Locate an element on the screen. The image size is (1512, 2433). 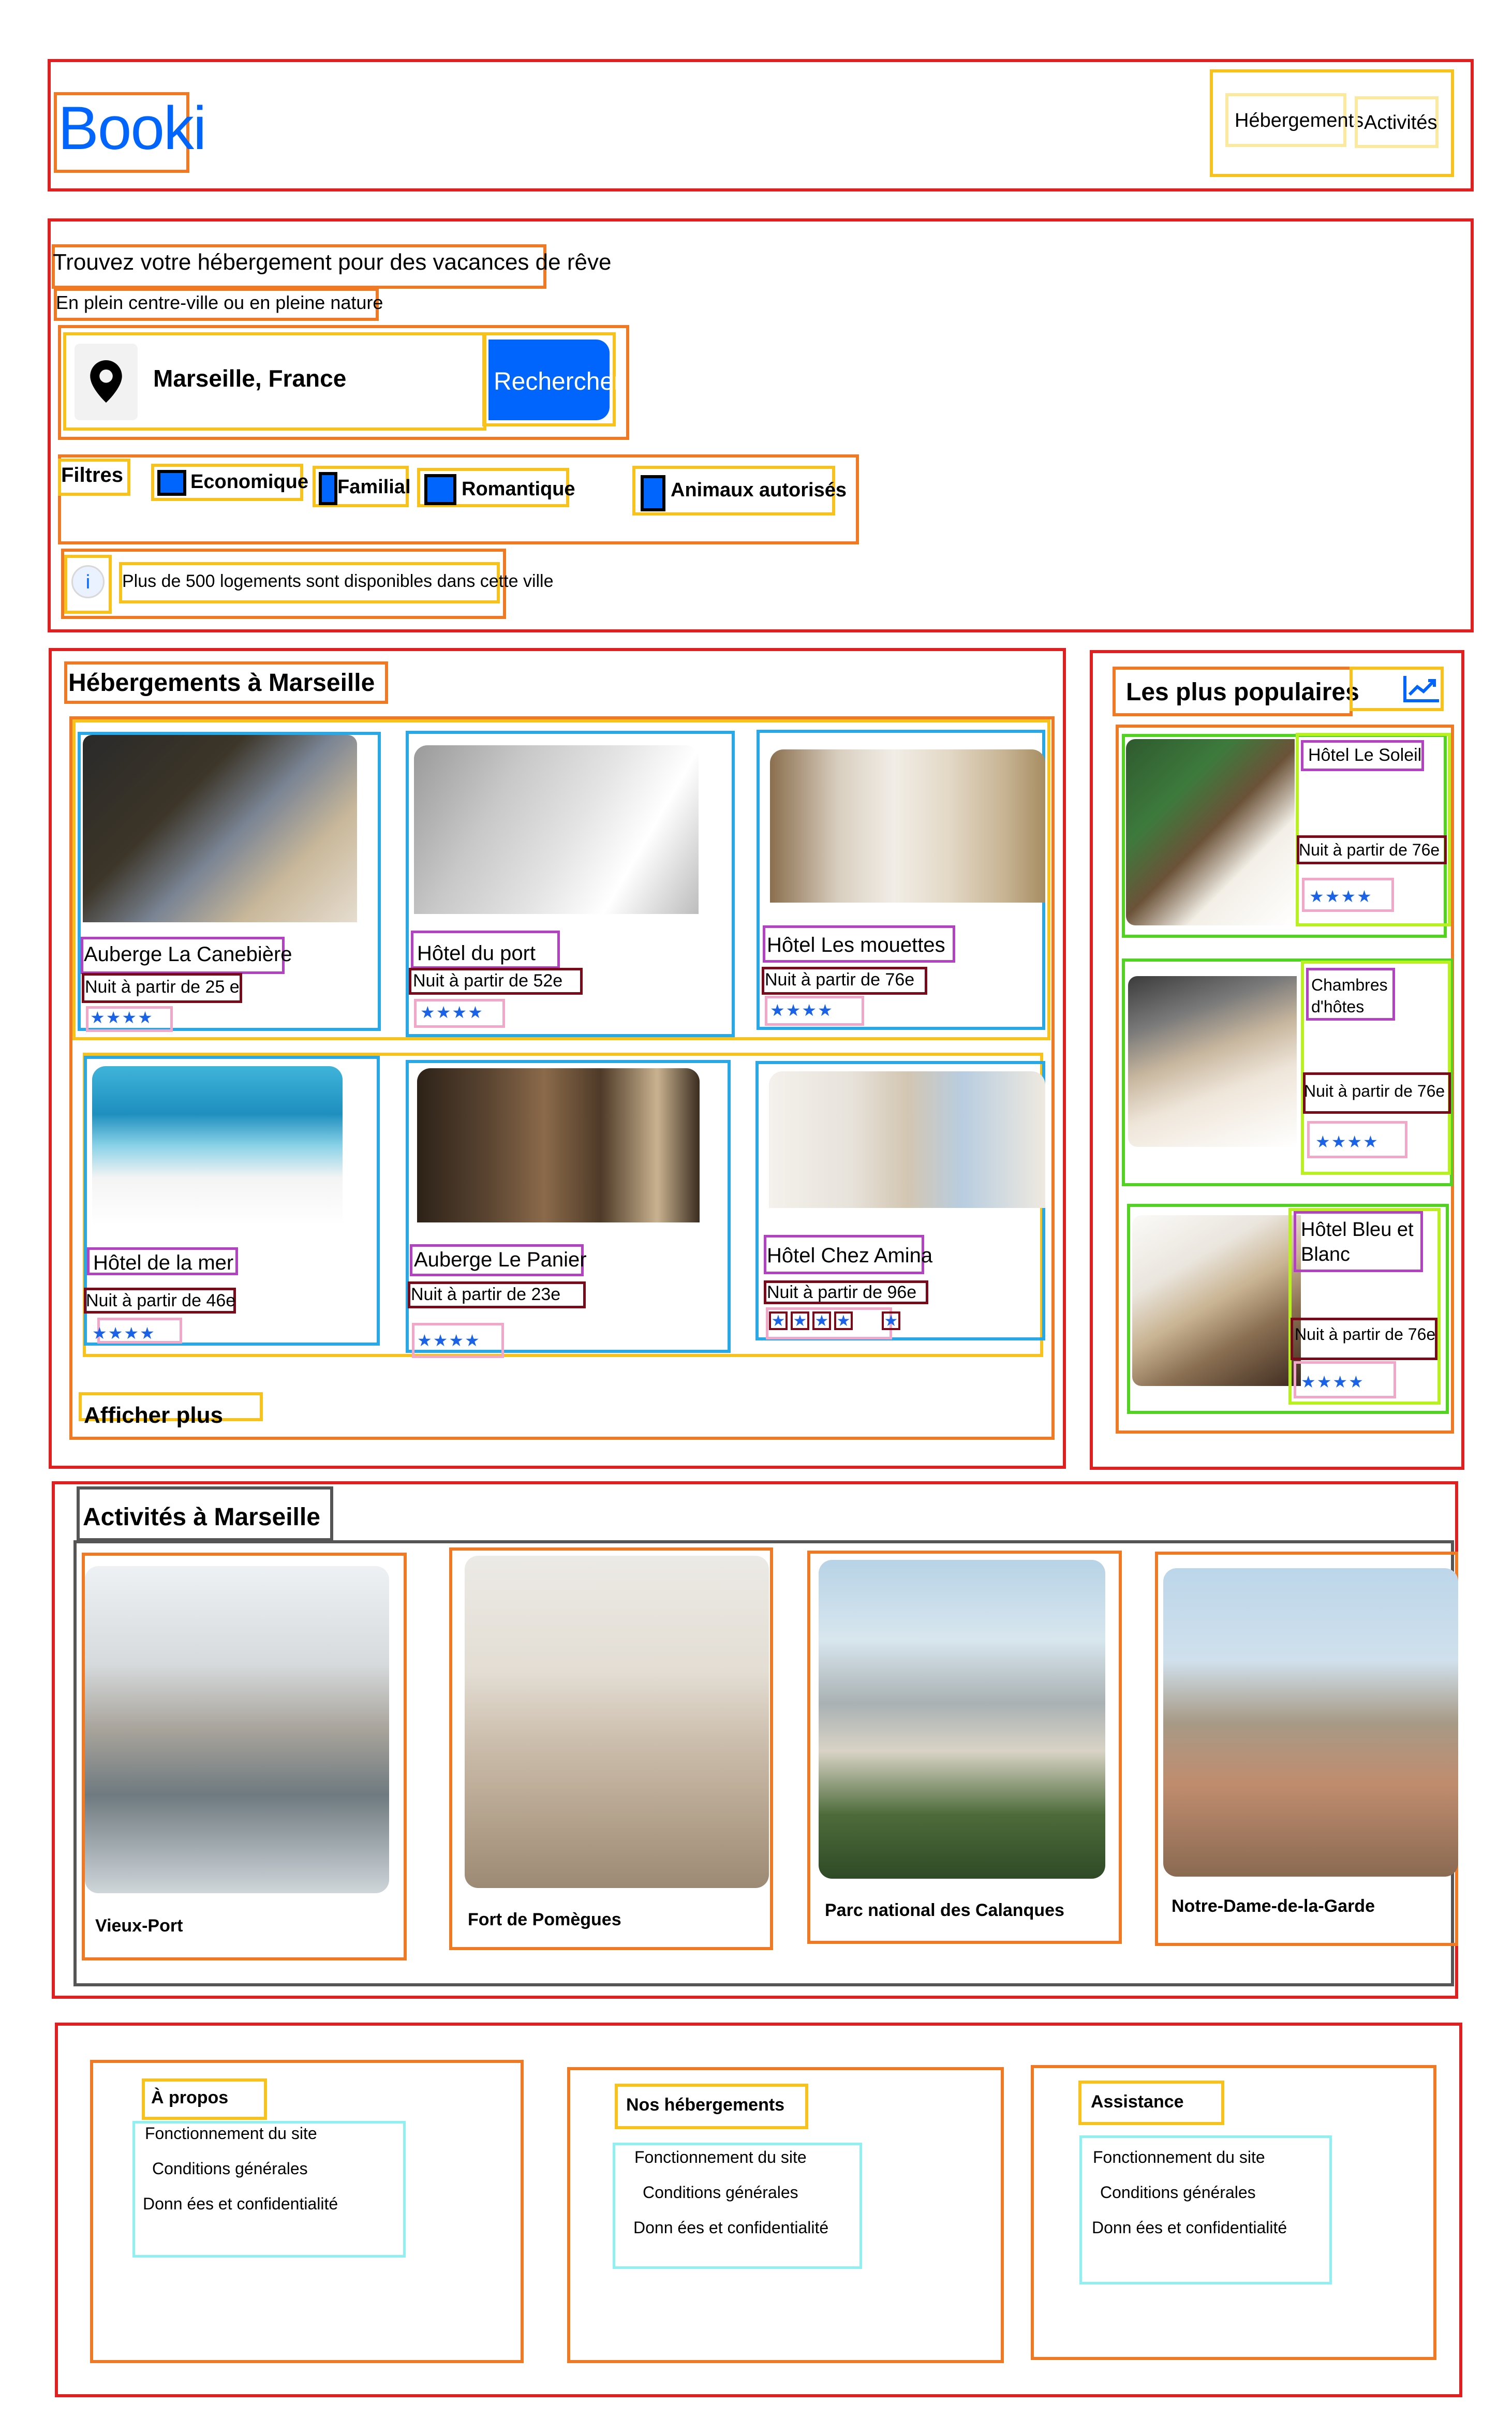
location-icon-box is located at coordinates (107, 382).